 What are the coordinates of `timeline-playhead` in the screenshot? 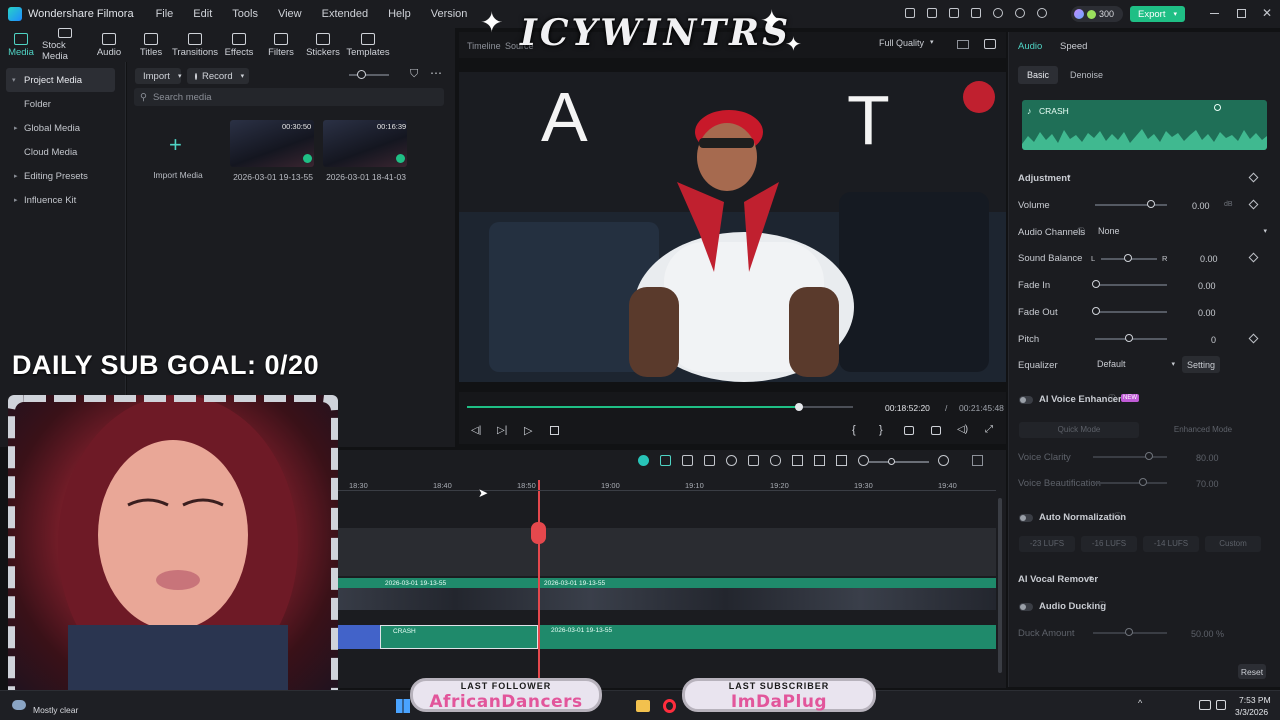 It's located at (539, 580).